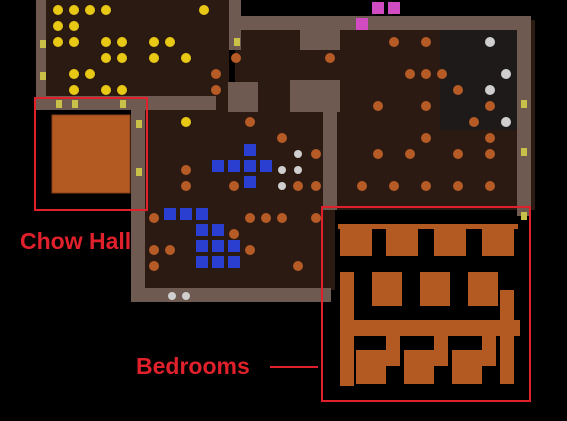 Image resolution: width=567 pixels, height=421 pixels. What do you see at coordinates (91, 154) in the screenshot?
I see `chow-hall-floor` at bounding box center [91, 154].